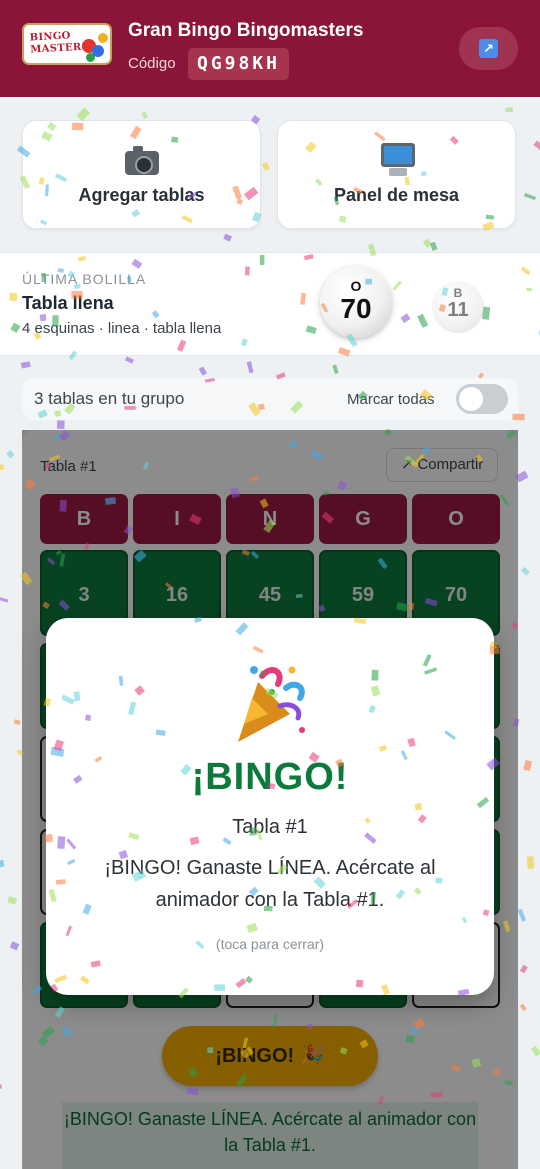 This screenshot has height=1169, width=540. I want to click on code-label: Código, so click(152, 63).